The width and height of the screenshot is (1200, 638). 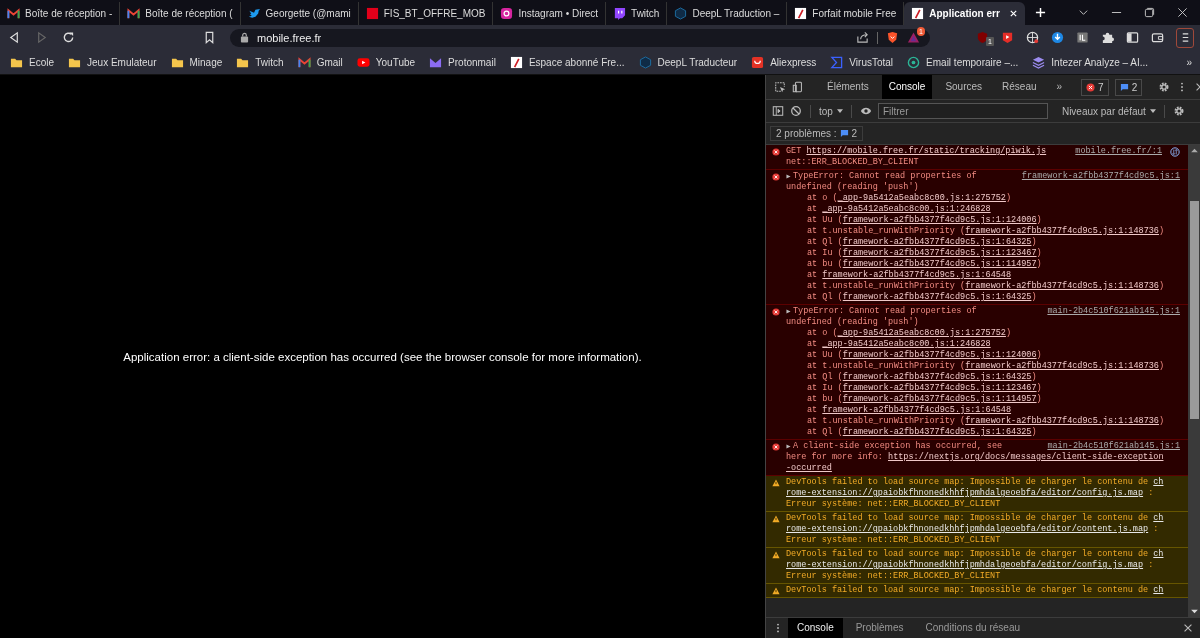 What do you see at coordinates (1100, 176) in the screenshot?
I see `source-link: framework-a2fbb4377f4cd9c5.js:1` at bounding box center [1100, 176].